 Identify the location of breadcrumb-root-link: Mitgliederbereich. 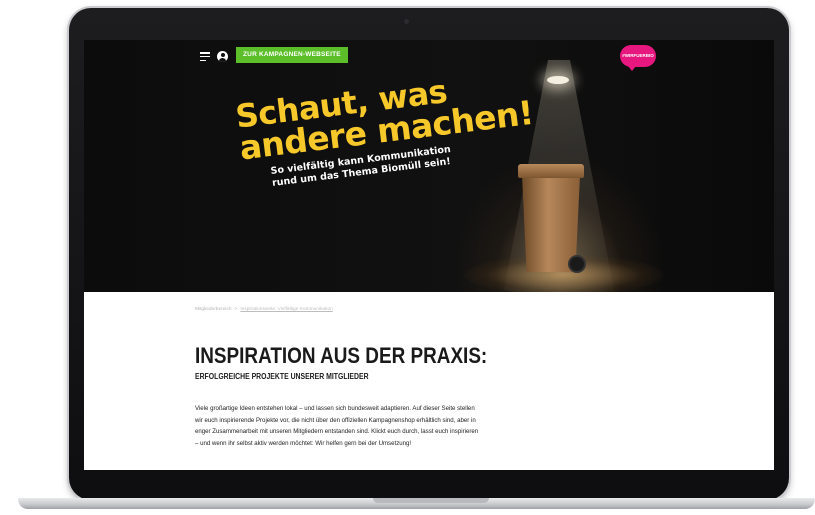
(213, 309).